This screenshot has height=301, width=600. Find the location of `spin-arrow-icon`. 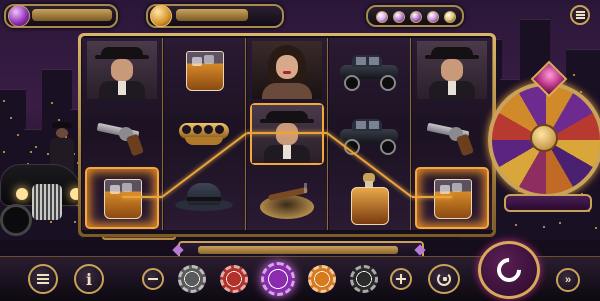

spin-arrow-icon is located at coordinates (509, 270).